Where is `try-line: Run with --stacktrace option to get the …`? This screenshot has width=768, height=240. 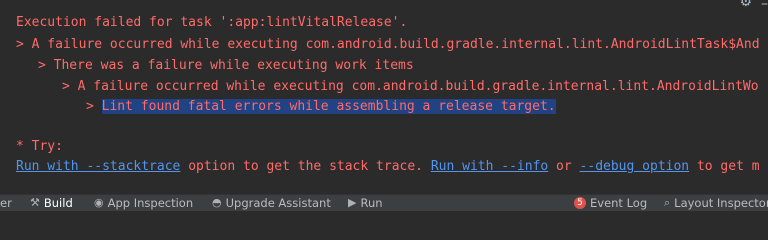
try-line: Run with --stacktrace option to get the … is located at coordinates (388, 167).